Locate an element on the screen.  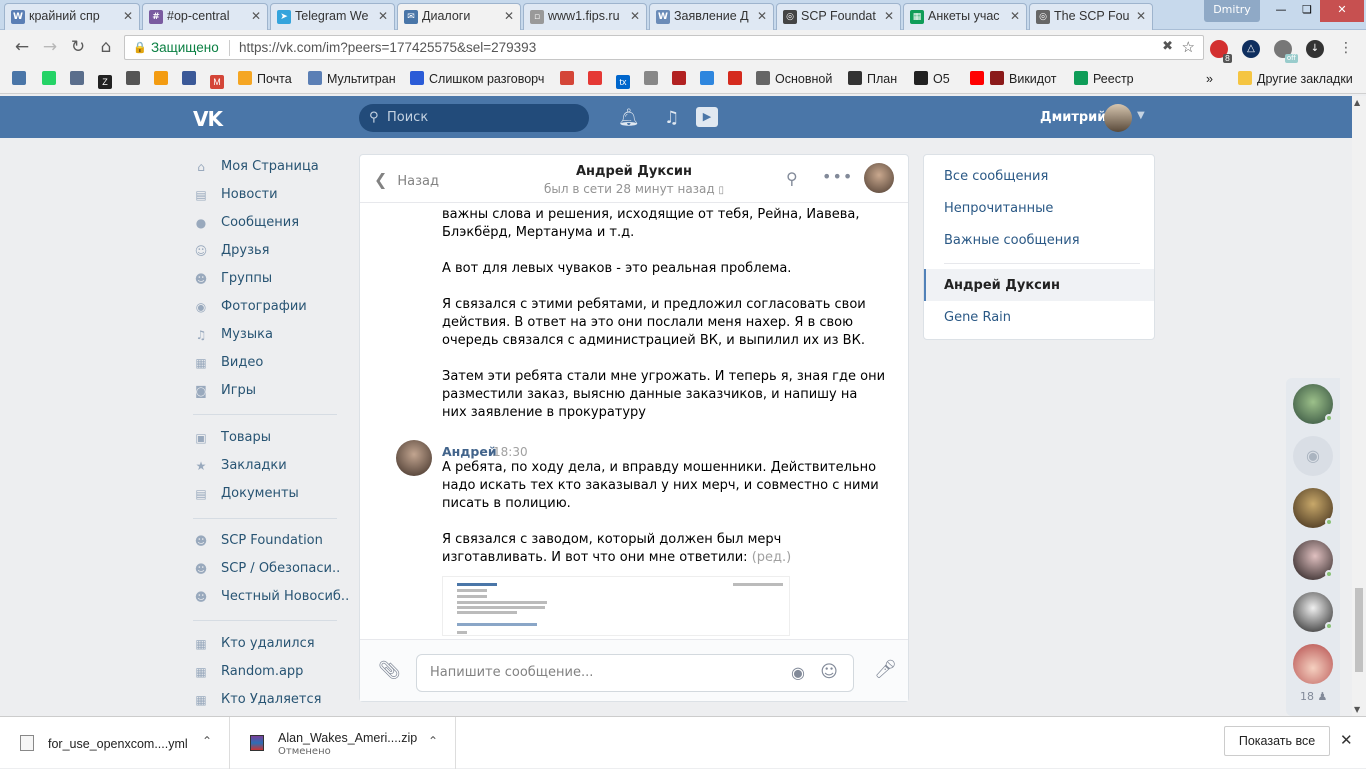
profile-button: Dmitry is located at coordinates (1232, 11).